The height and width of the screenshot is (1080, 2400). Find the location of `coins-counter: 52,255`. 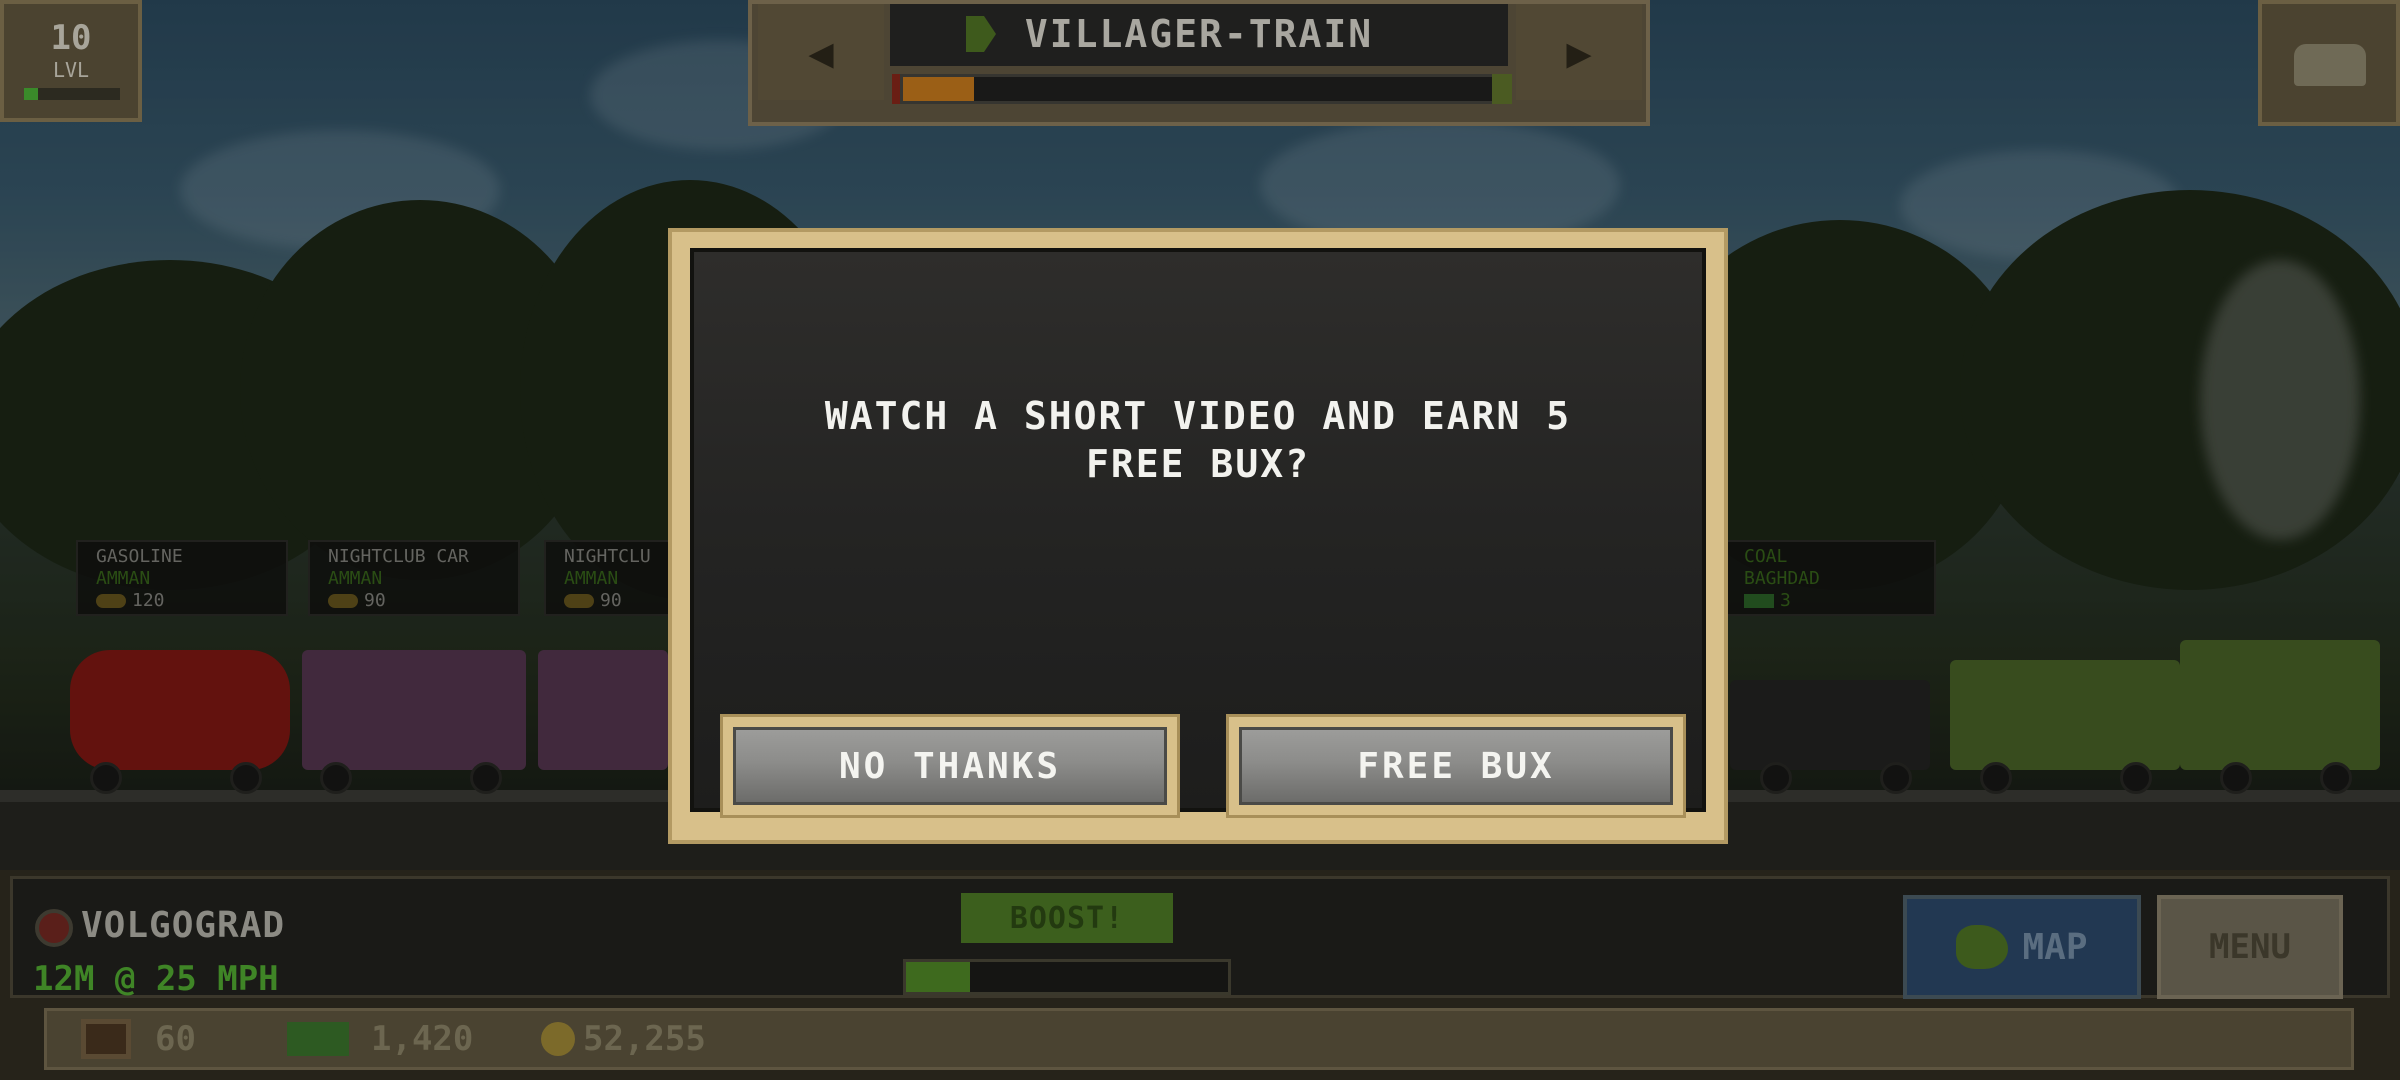

coins-counter: 52,255 is located at coordinates (623, 1039).